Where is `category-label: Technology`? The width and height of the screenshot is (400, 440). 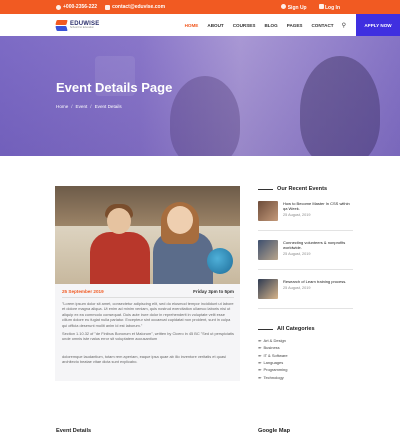 category-label: Technology is located at coordinates (273, 377).